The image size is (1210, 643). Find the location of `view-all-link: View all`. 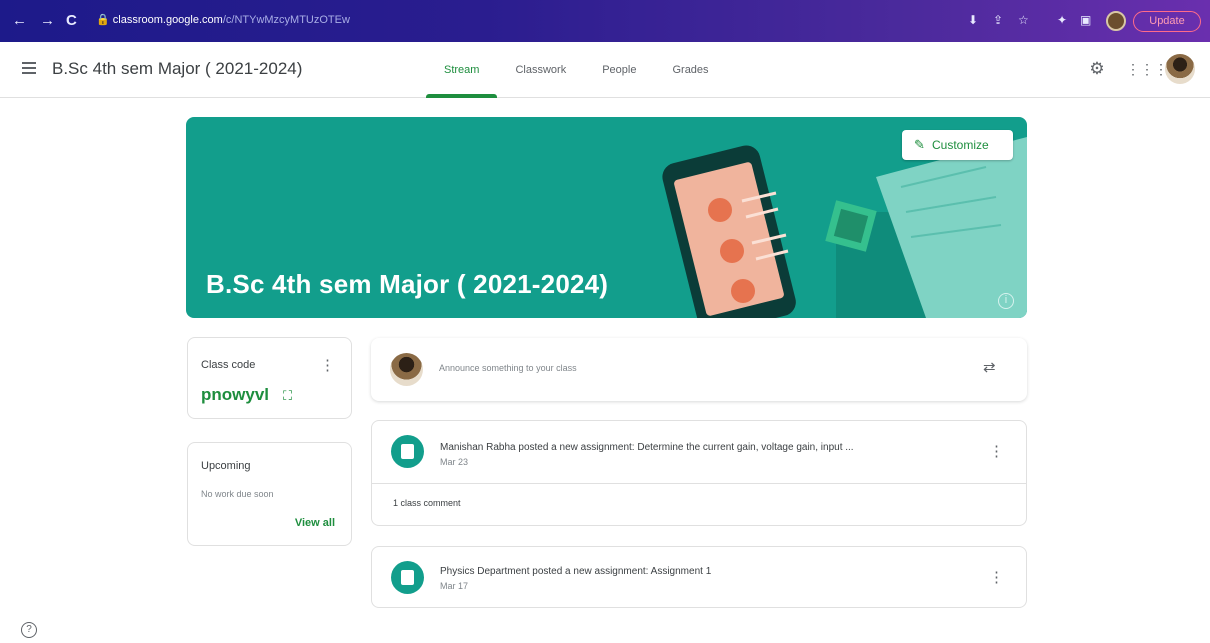

view-all-link: View all is located at coordinates (315, 523).